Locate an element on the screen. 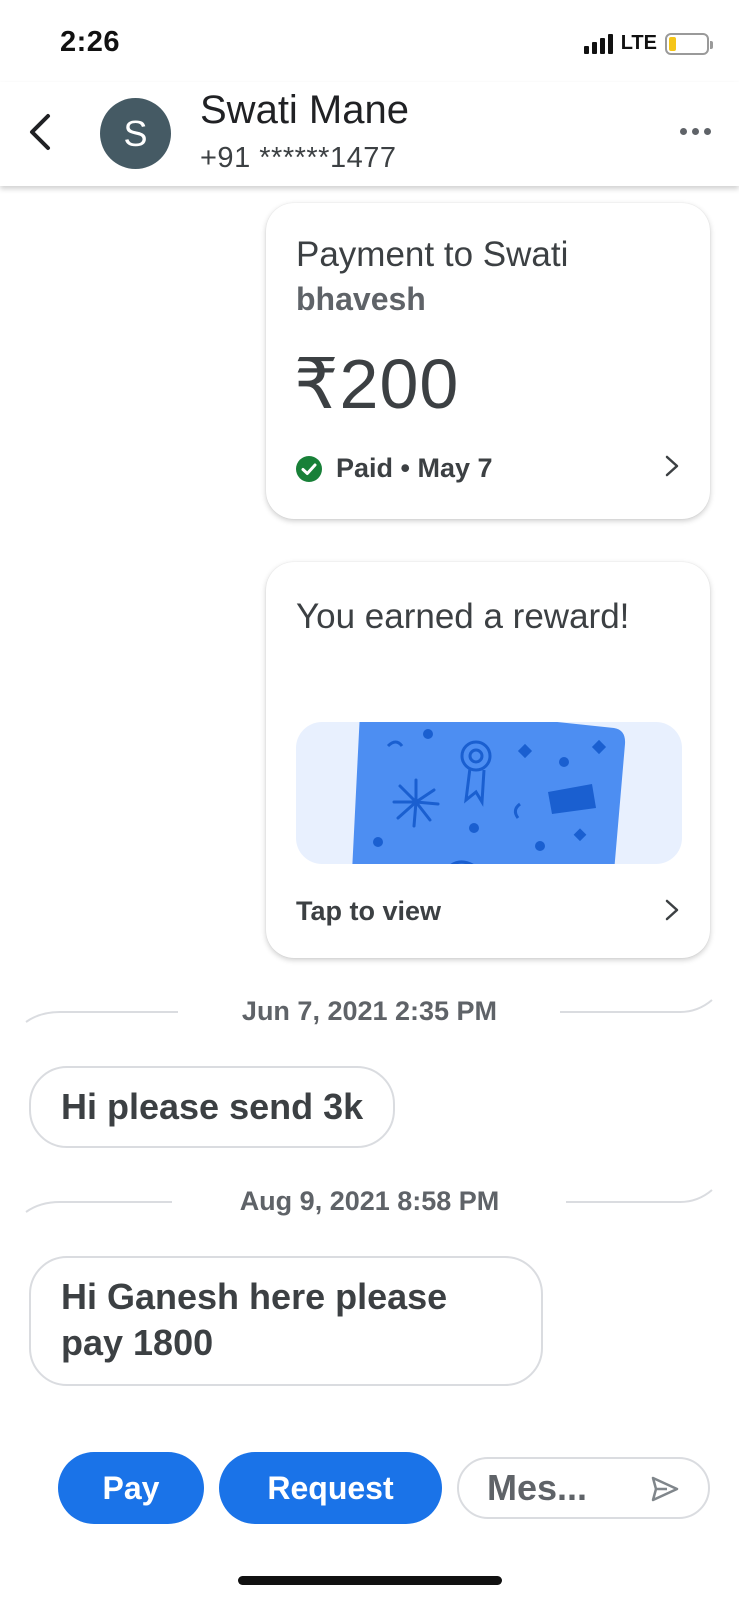 The image size is (739, 1600). status-bar: 2:26 LTE is located at coordinates (369, 41).